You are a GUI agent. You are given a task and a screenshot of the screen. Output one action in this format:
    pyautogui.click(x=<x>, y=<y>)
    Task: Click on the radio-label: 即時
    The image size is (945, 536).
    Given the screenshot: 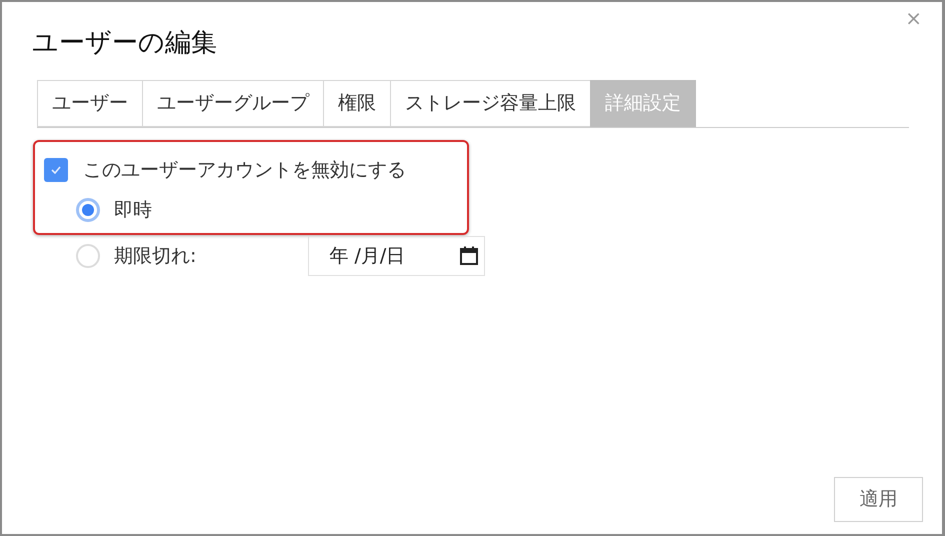 What is the action you would take?
    pyautogui.click(x=133, y=210)
    